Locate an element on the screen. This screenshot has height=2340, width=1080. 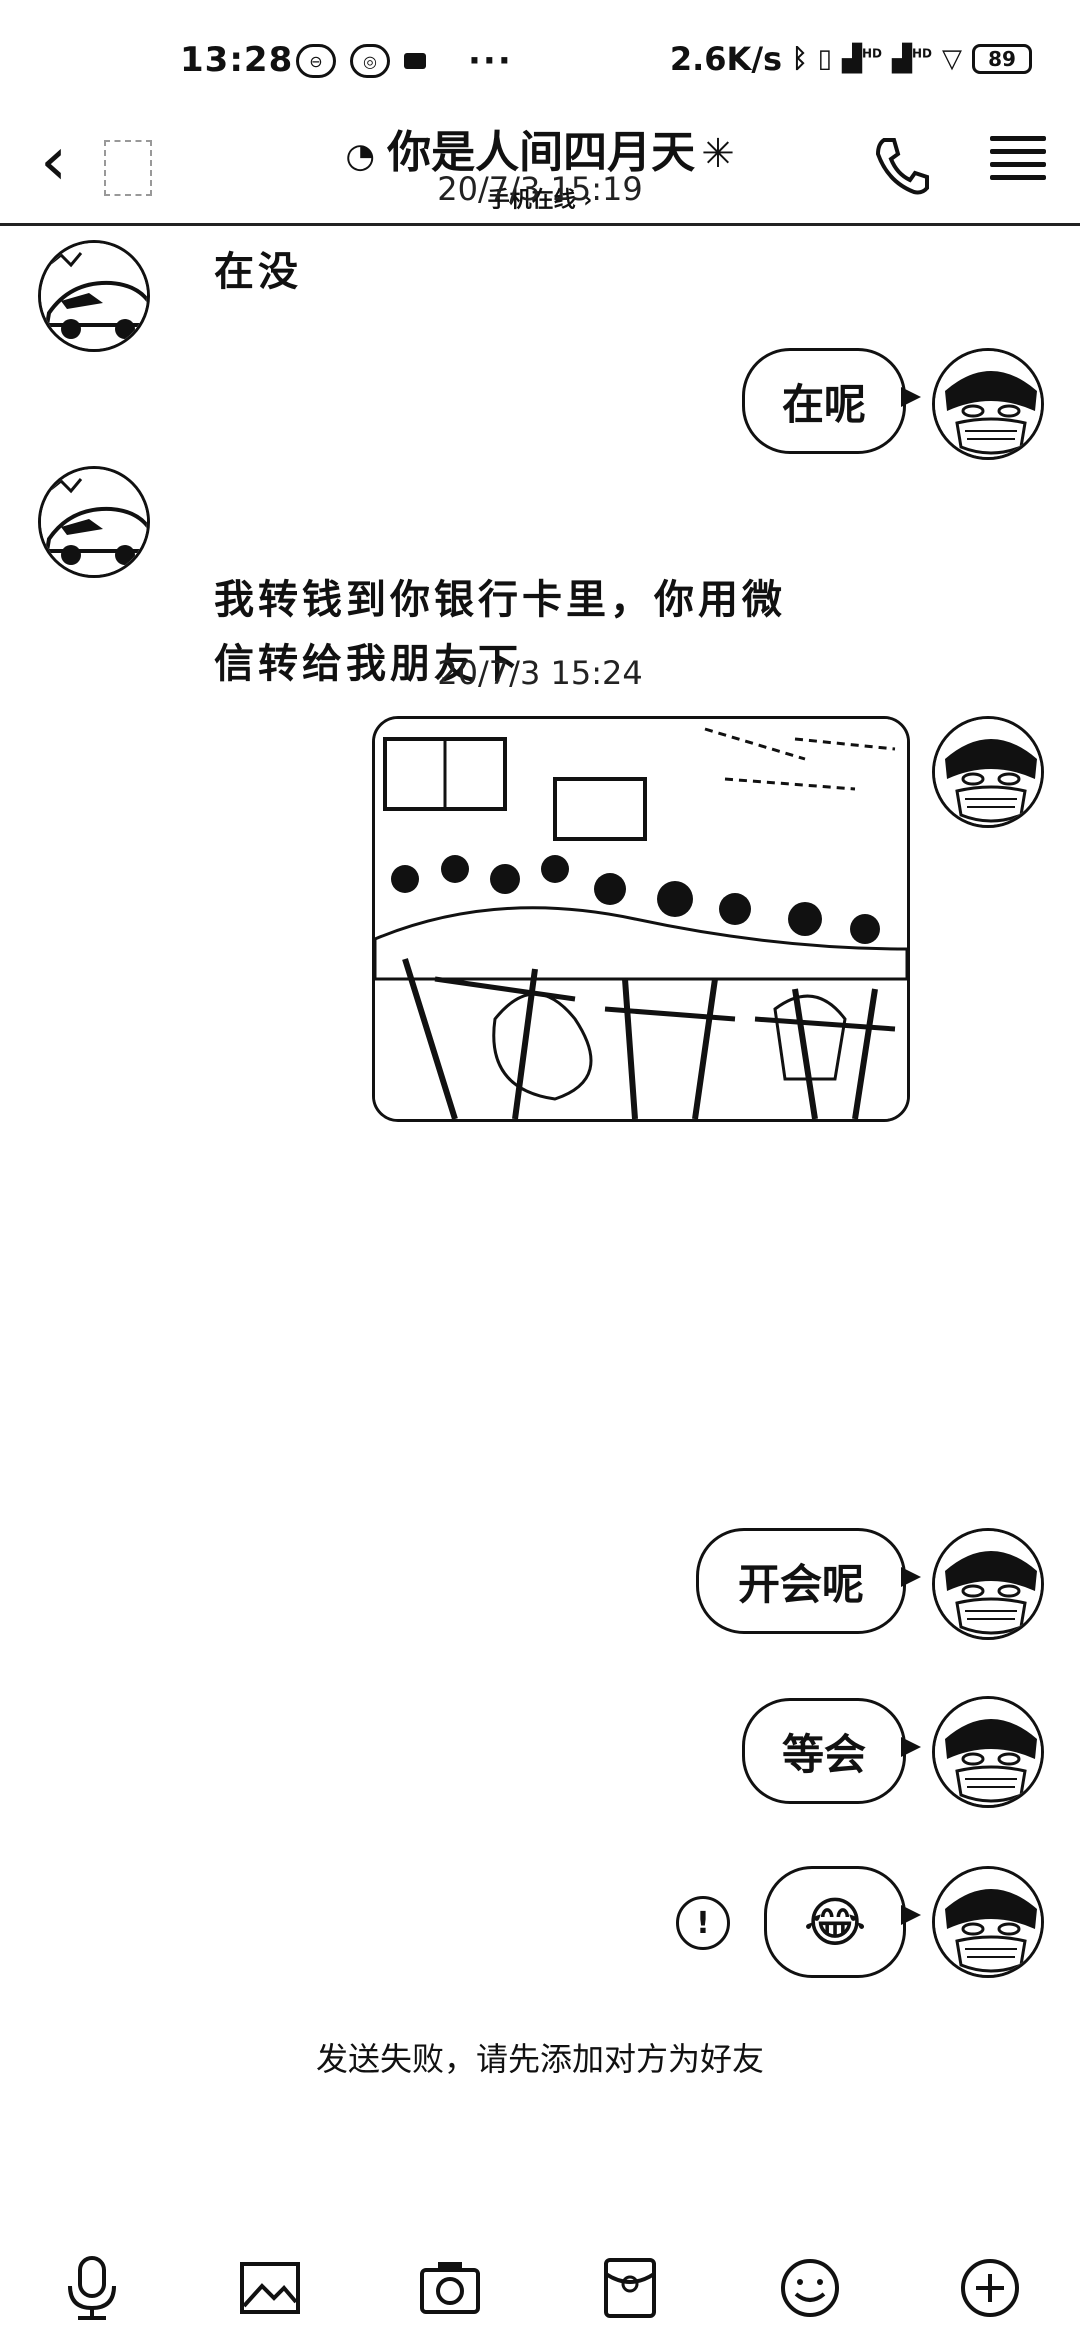
image-icon is located at coordinates (270, 2288).